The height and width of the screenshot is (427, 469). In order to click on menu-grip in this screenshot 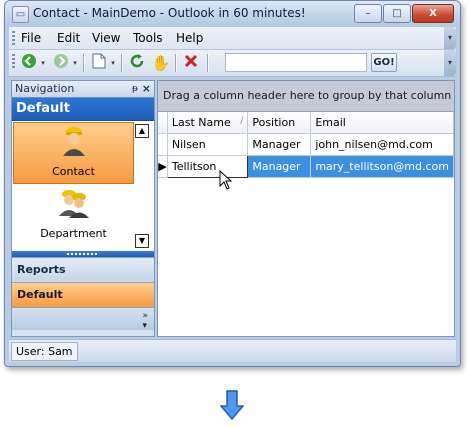, I will do `click(13, 38)`.